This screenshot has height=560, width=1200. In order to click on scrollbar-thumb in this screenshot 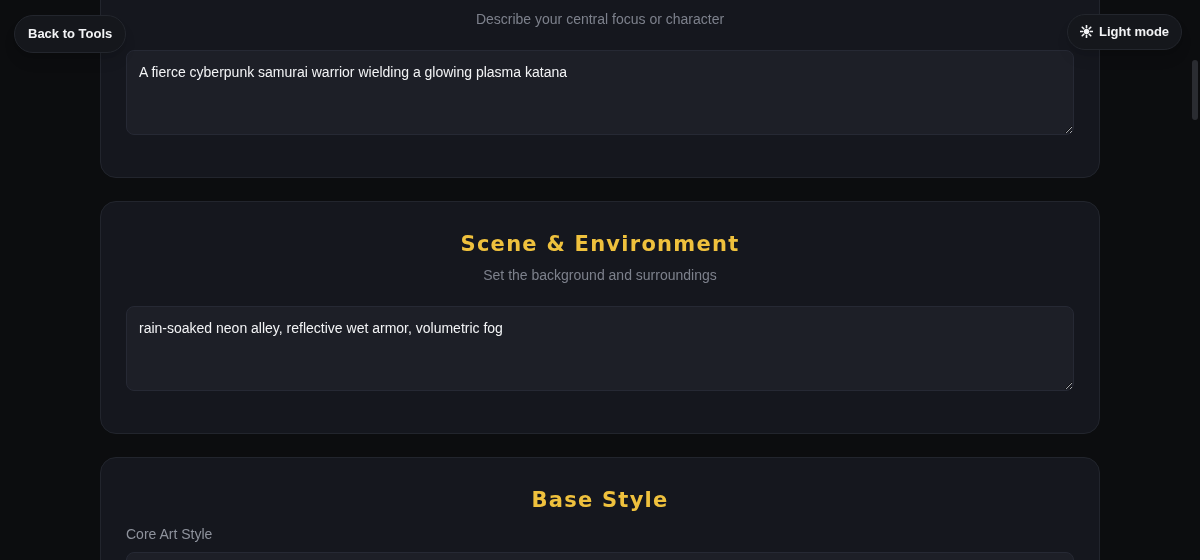, I will do `click(1195, 90)`.